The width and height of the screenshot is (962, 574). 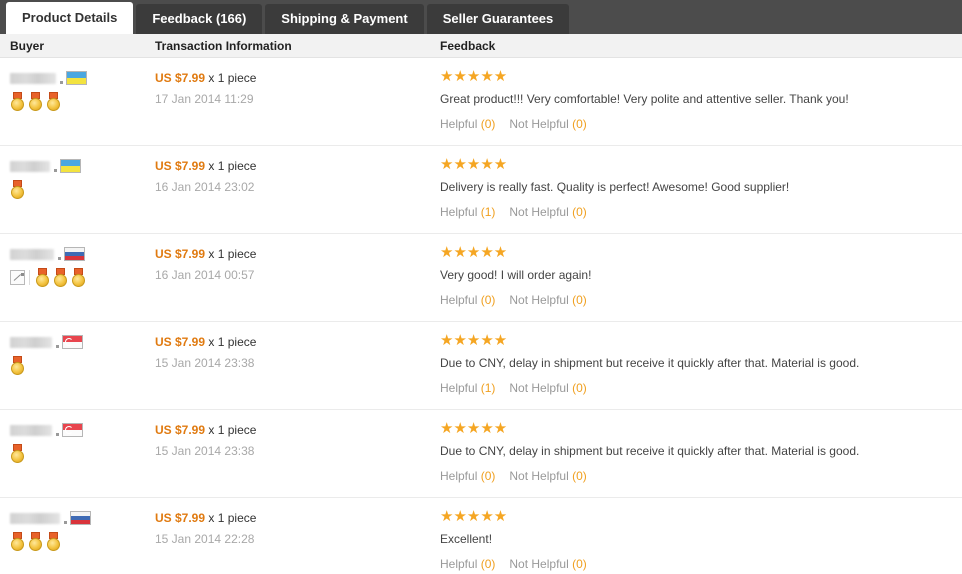 What do you see at coordinates (223, 45) in the screenshot?
I see `column-header-transaction: Transaction Information` at bounding box center [223, 45].